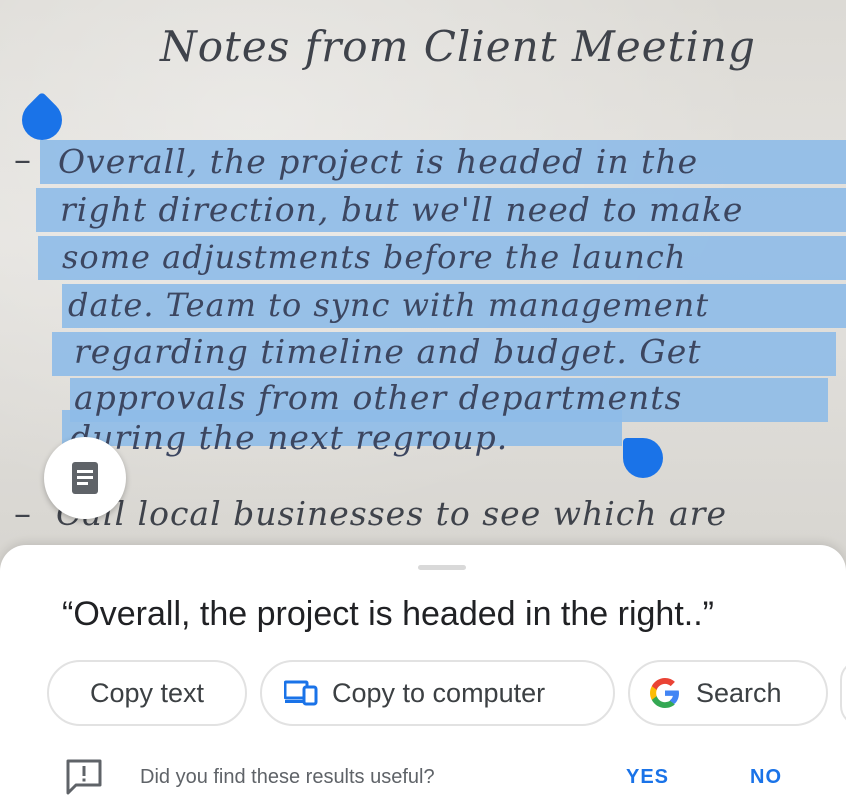 This screenshot has height=807, width=846. I want to click on feedback-icon, so click(84, 779).